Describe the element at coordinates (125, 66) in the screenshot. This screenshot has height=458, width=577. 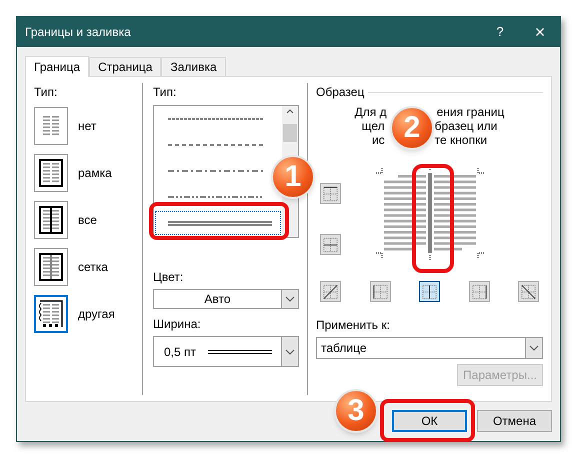
I see `tab: Страница` at that location.